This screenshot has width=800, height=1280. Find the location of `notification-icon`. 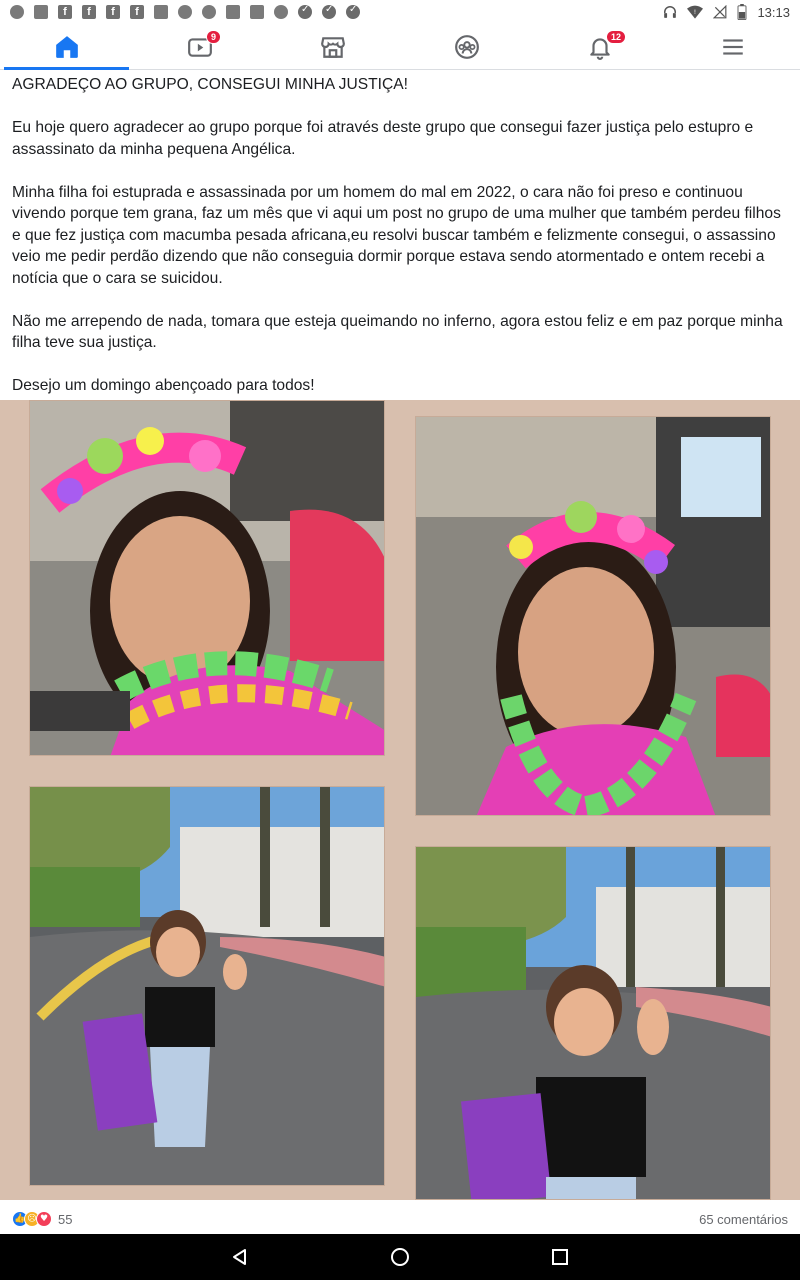

notification-icon is located at coordinates (41, 12).